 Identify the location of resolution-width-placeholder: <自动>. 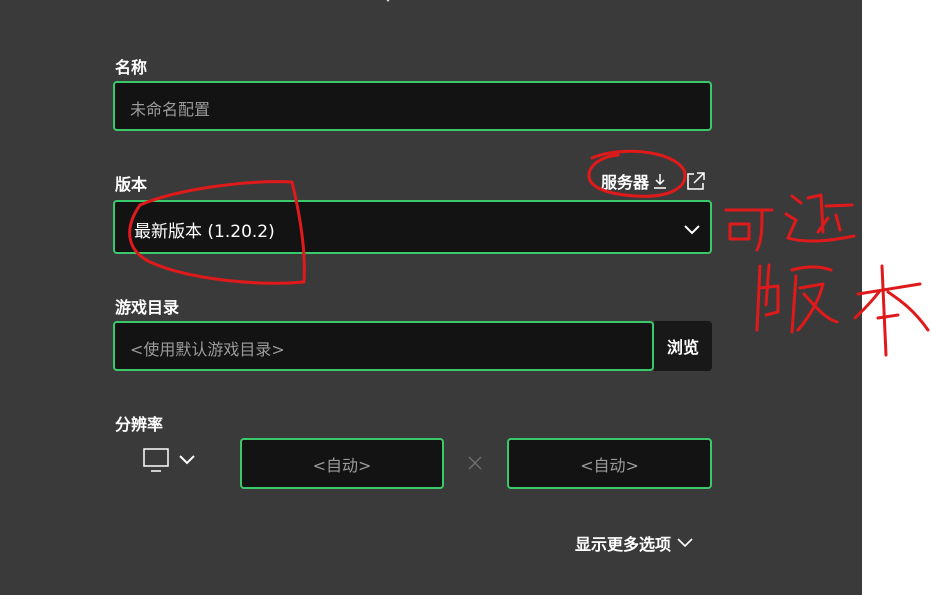
(342, 465).